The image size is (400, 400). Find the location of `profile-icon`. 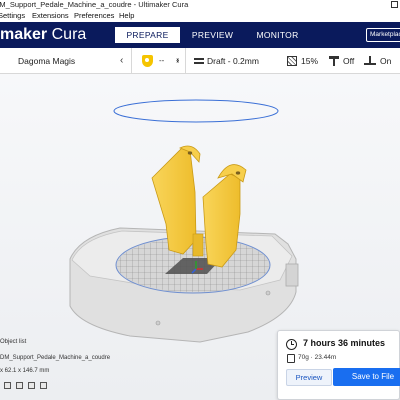

profile-icon is located at coordinates (199, 61).